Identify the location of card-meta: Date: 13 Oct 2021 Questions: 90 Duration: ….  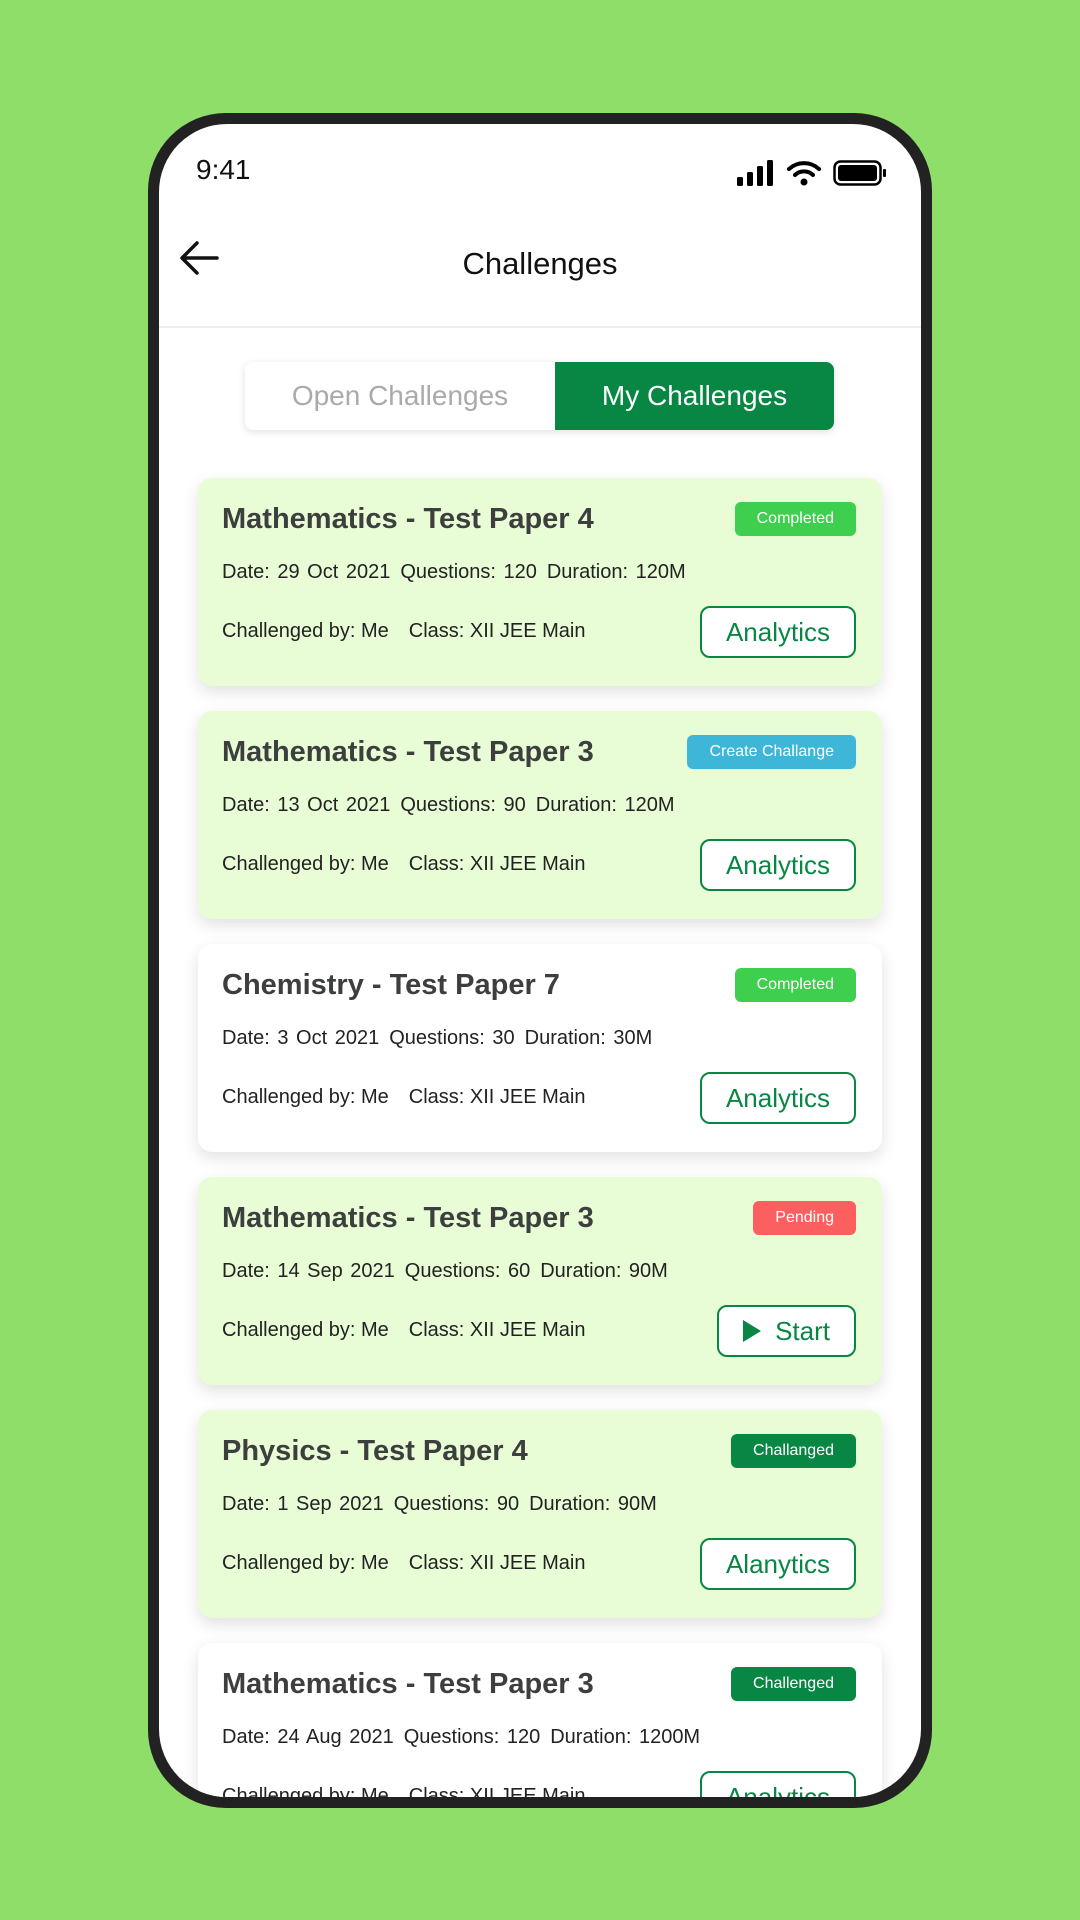
(453, 805).